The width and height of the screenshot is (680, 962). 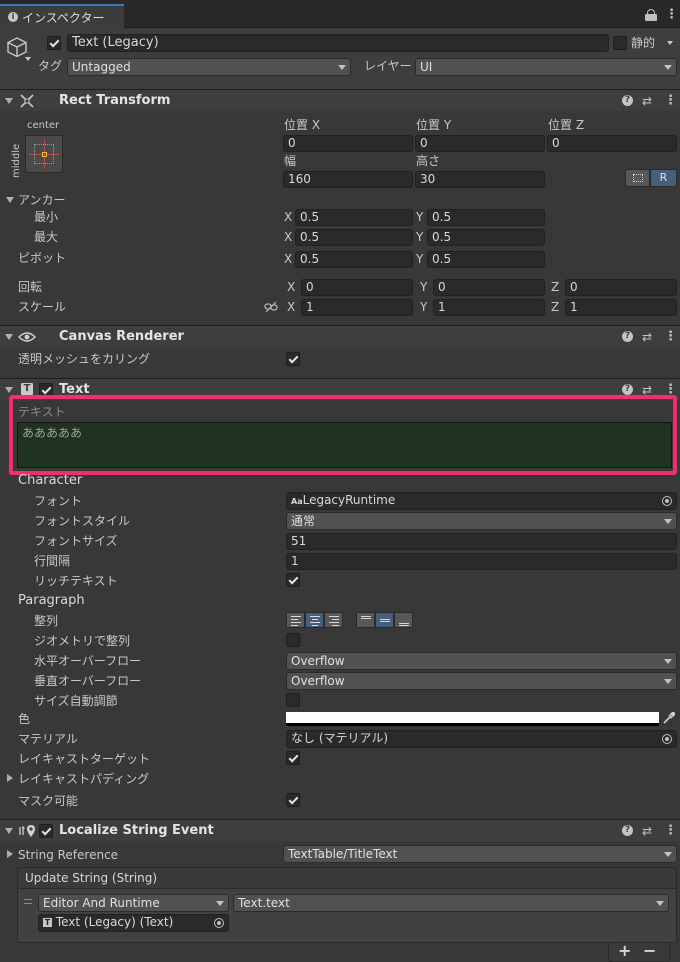 What do you see at coordinates (295, 620) in the screenshot?
I see `align-left-button` at bounding box center [295, 620].